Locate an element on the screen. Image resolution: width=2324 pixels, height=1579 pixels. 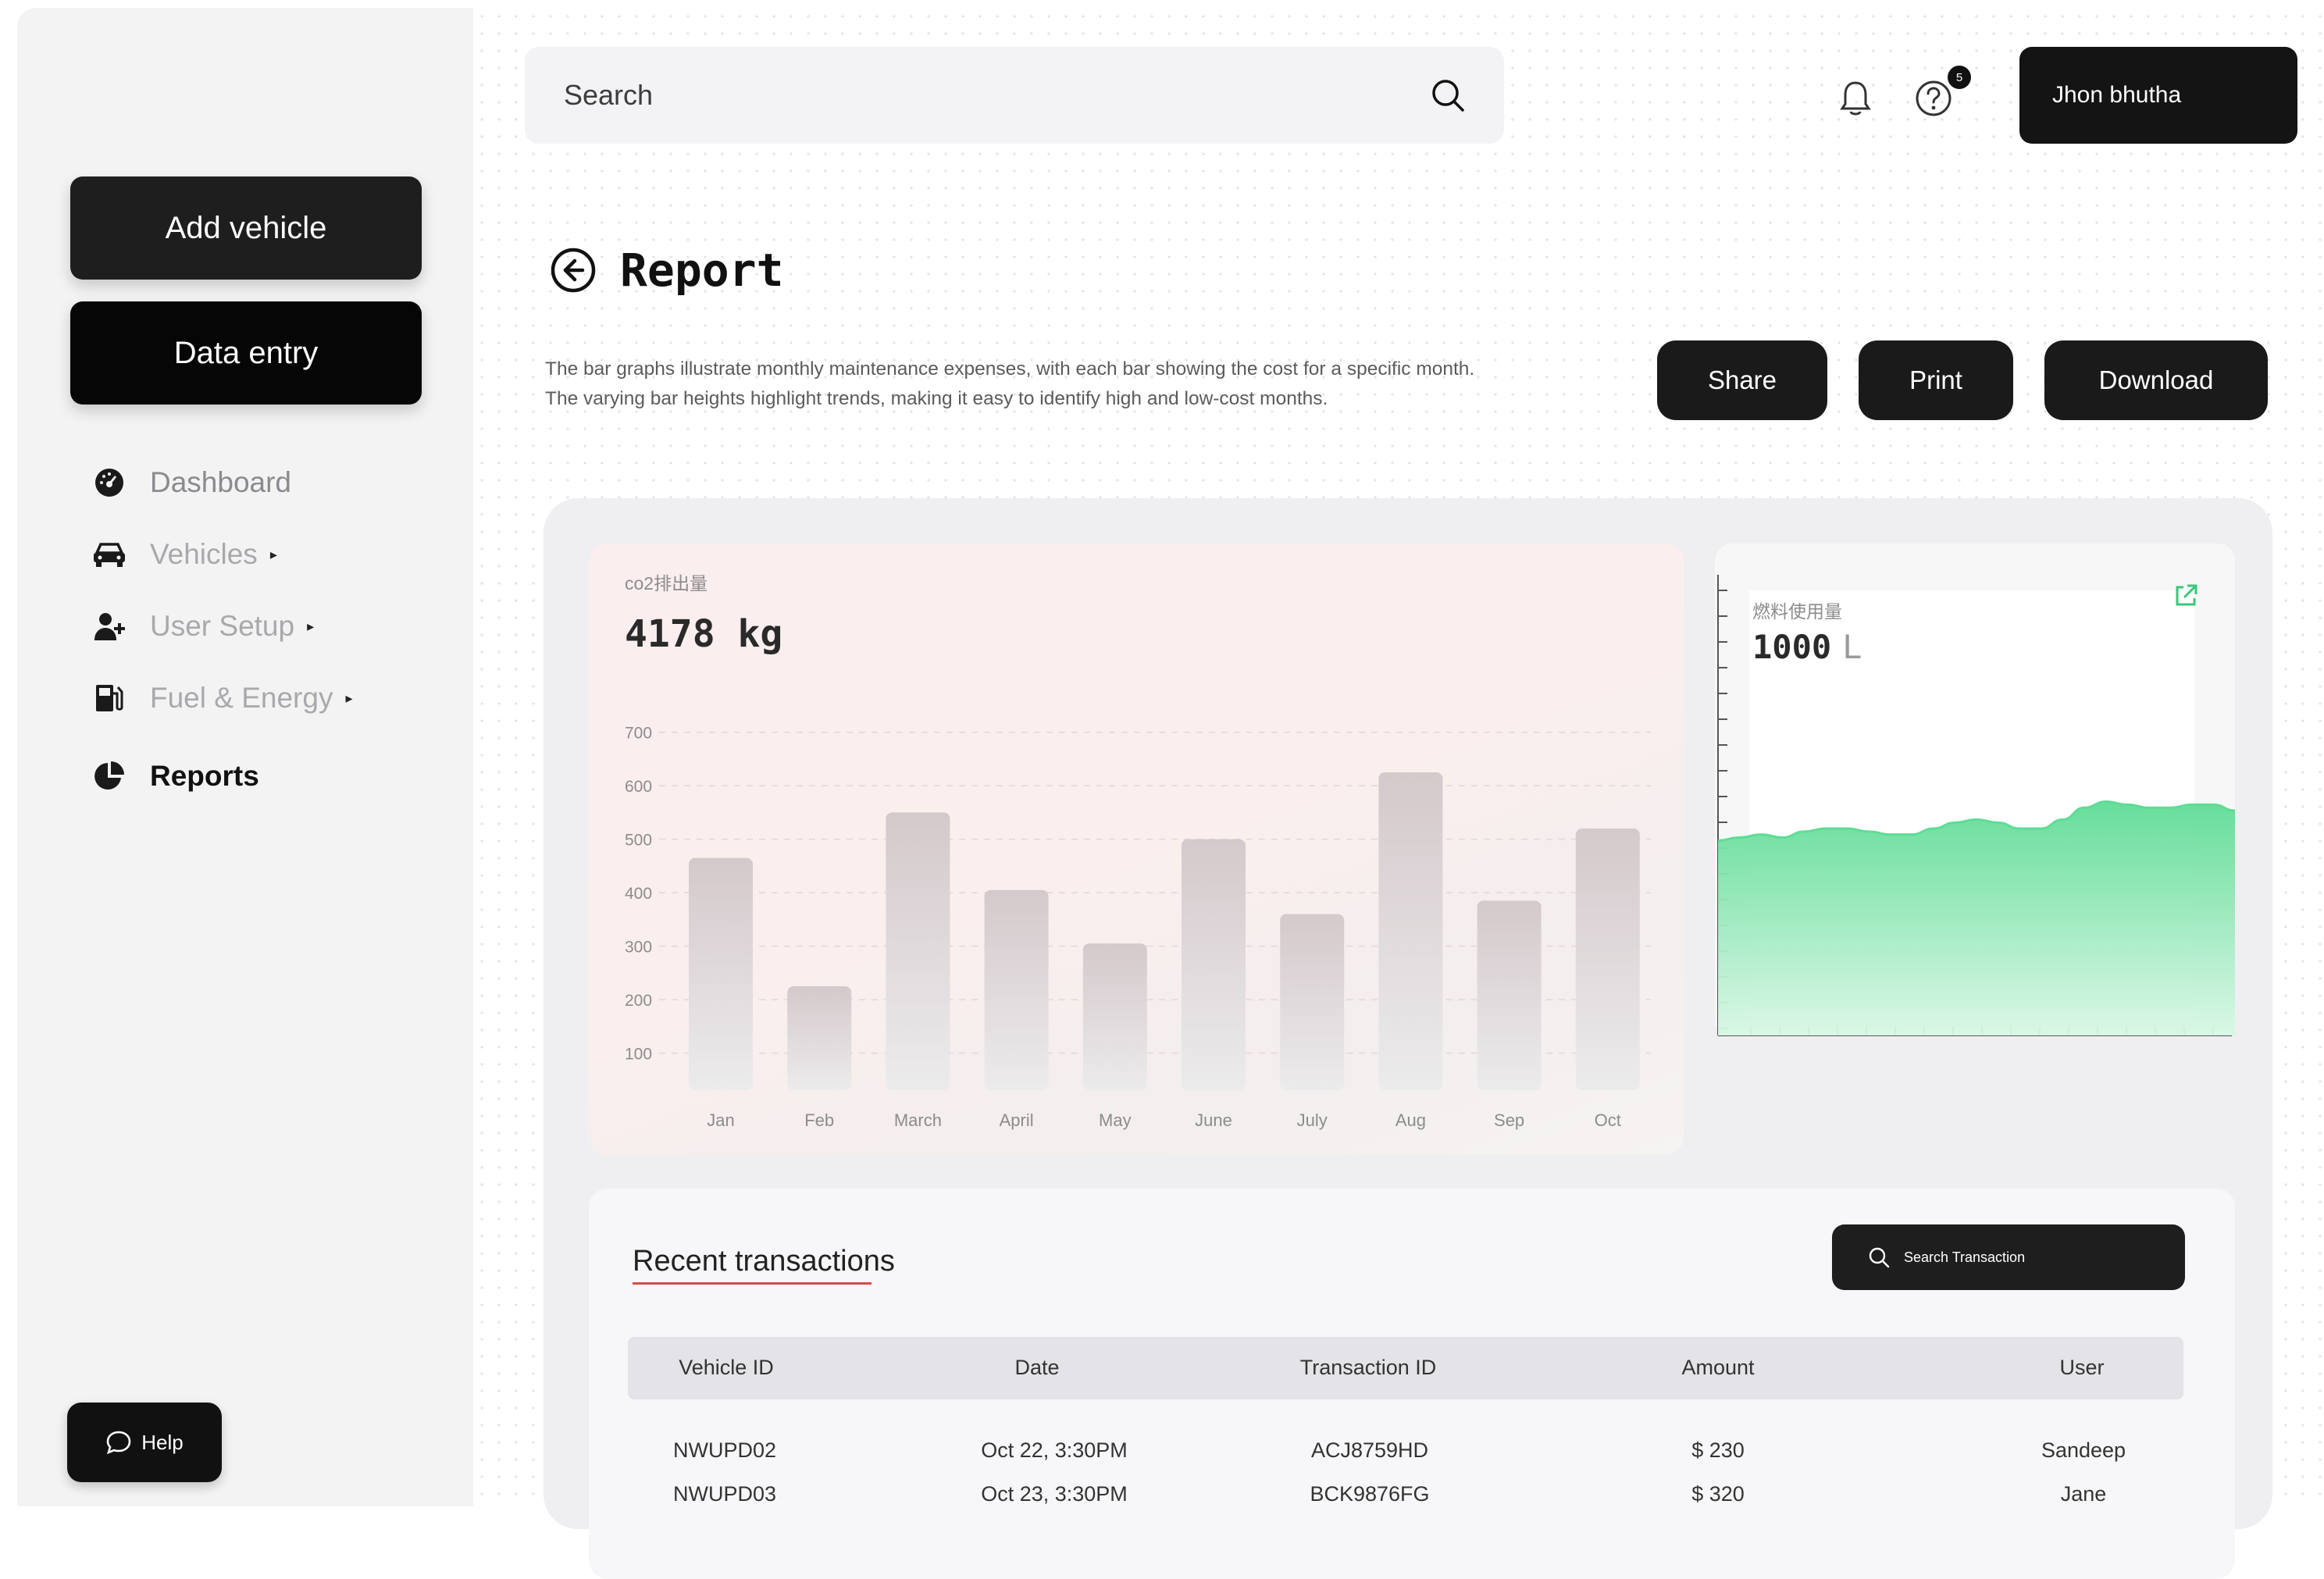
cell-vehicle-id: NWUPD03 is located at coordinates (724, 1494).